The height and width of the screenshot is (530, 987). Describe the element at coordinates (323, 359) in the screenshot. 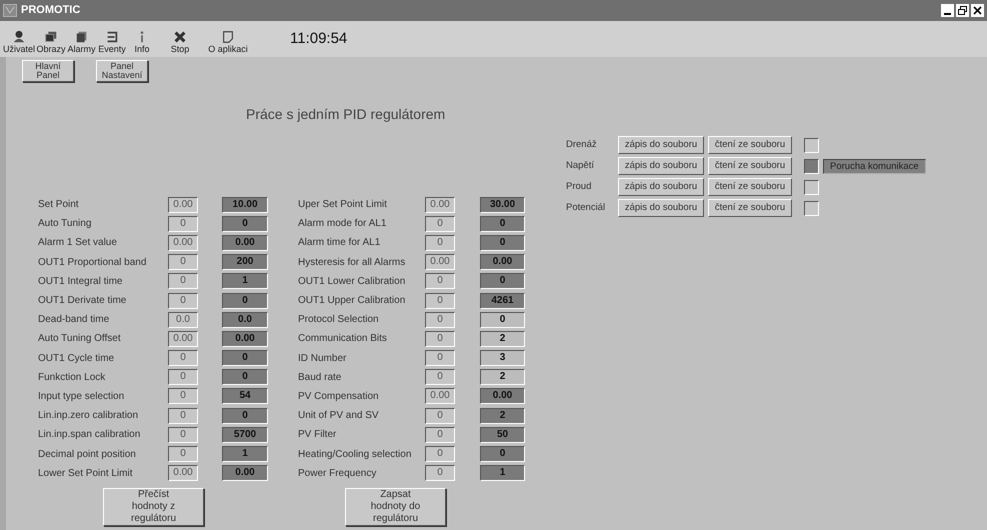

I see `parameter-label: ID Number` at that location.